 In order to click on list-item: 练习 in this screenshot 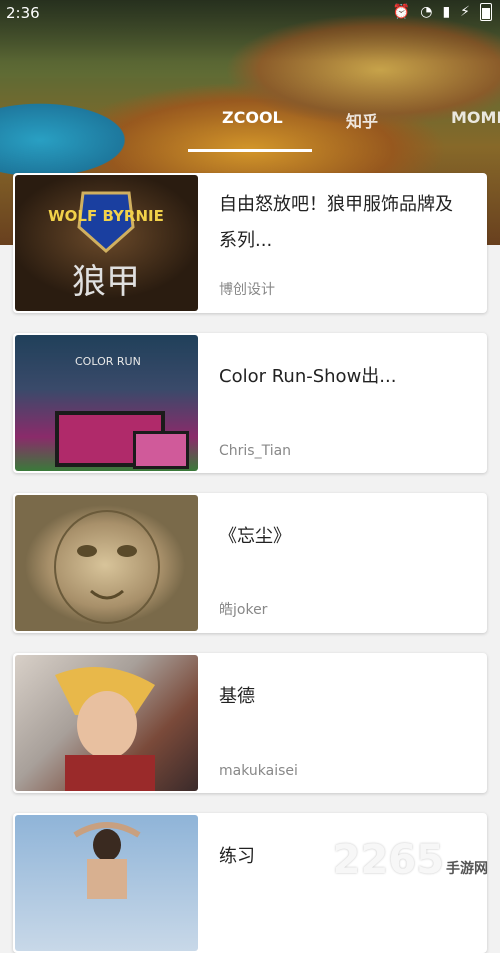, I will do `click(250, 883)`.